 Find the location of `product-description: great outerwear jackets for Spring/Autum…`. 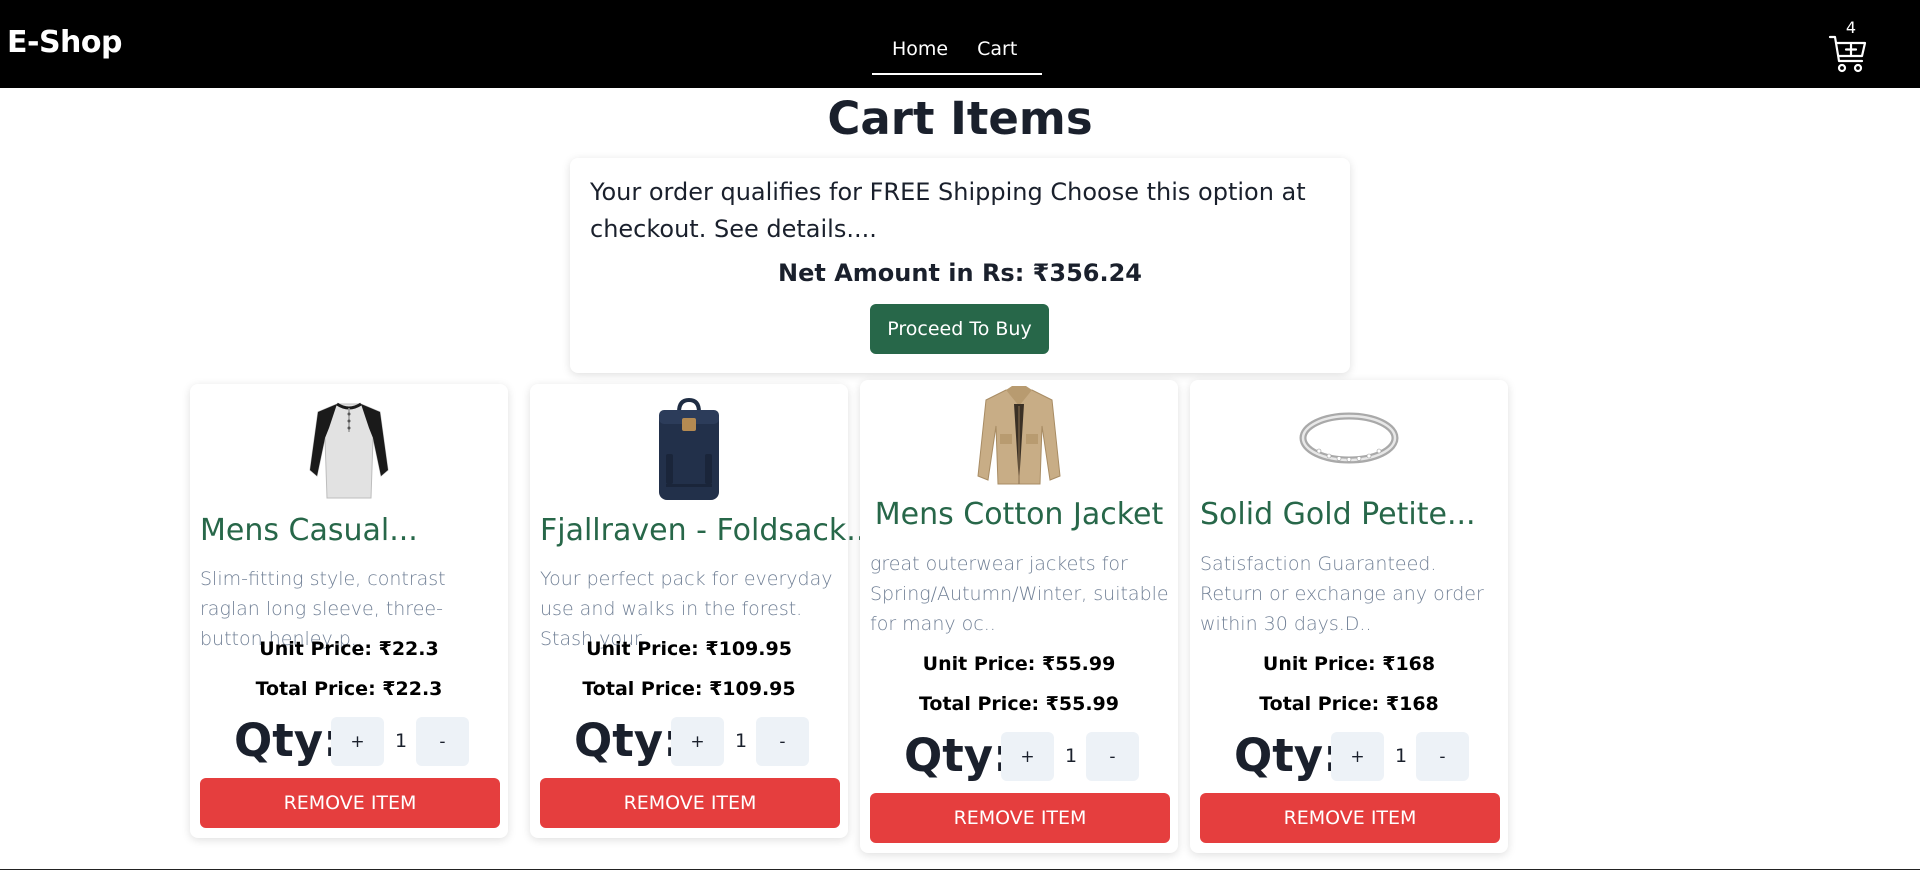

product-description: great outerwear jackets for Spring/Autum… is located at coordinates (1019, 594).